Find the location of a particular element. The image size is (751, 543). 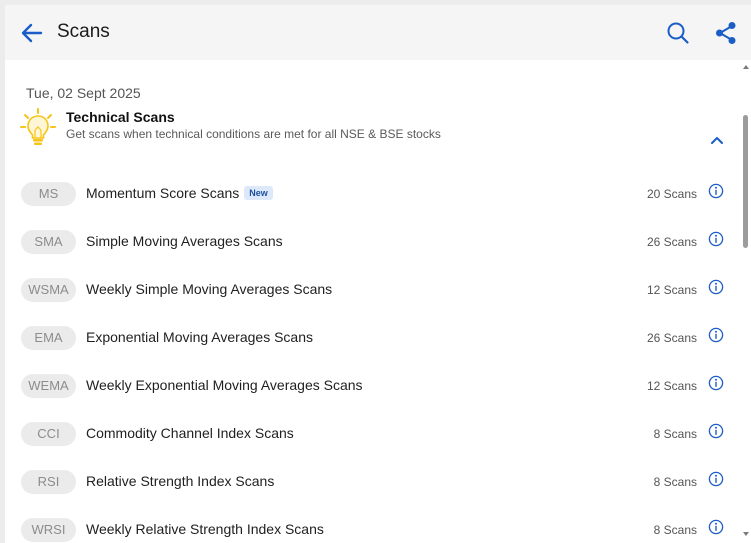

search-icon is located at coordinates (678, 33).